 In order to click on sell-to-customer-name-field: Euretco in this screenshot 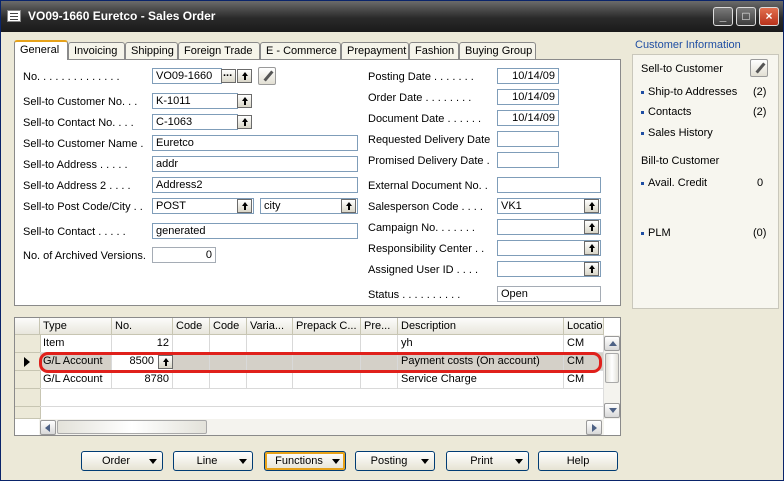, I will do `click(255, 143)`.